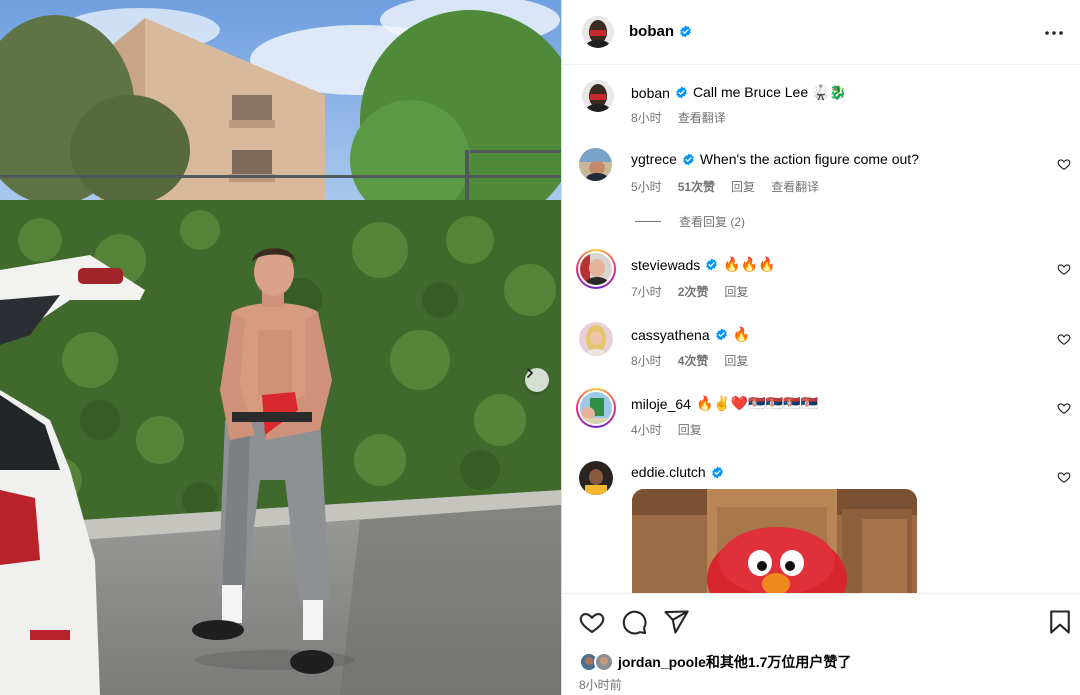 Image resolution: width=1080 pixels, height=695 pixels. I want to click on comment-meta: 7小时 2次赞 回复, so click(689, 291).